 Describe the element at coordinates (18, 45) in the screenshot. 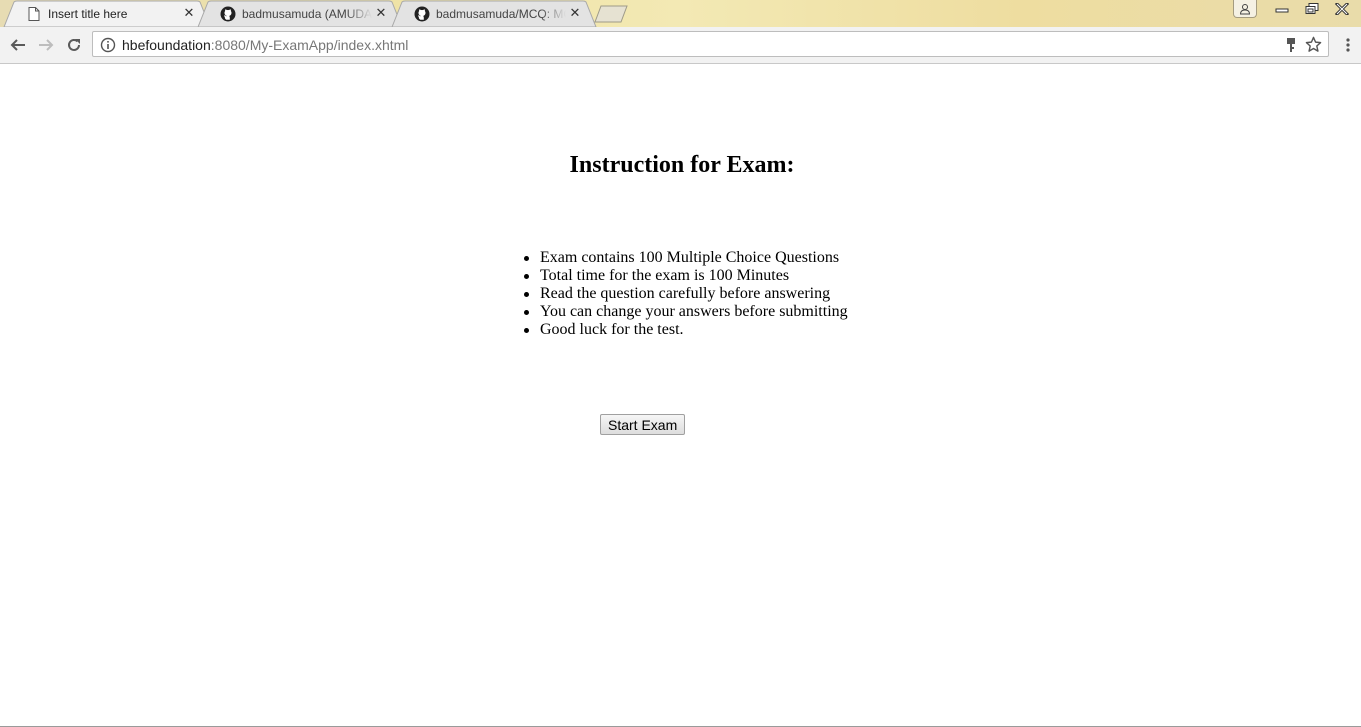

I see `back-icon` at that location.